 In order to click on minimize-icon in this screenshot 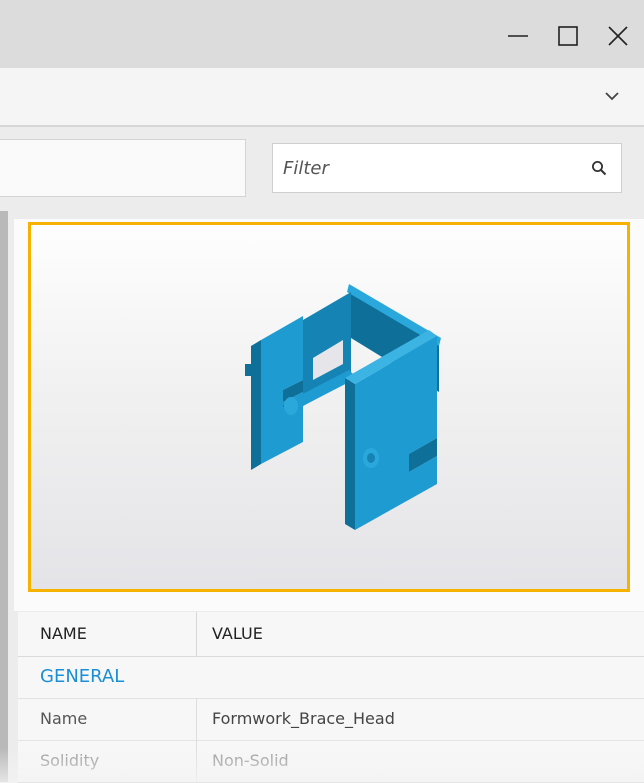, I will do `click(518, 36)`.